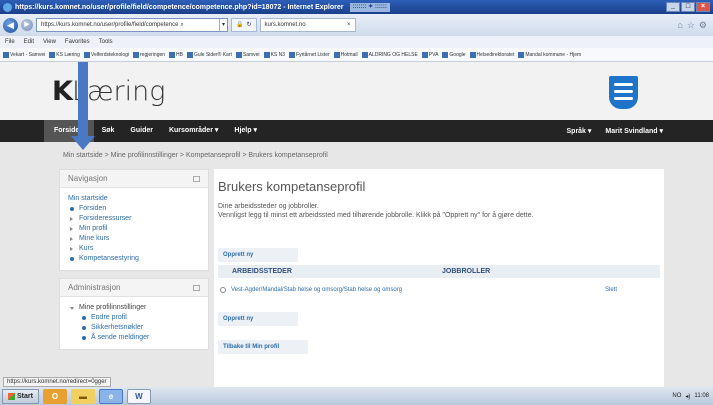 The width and height of the screenshot is (713, 405). What do you see at coordinates (106, 42) in the screenshot?
I see `menu-tools: Tools` at bounding box center [106, 42].